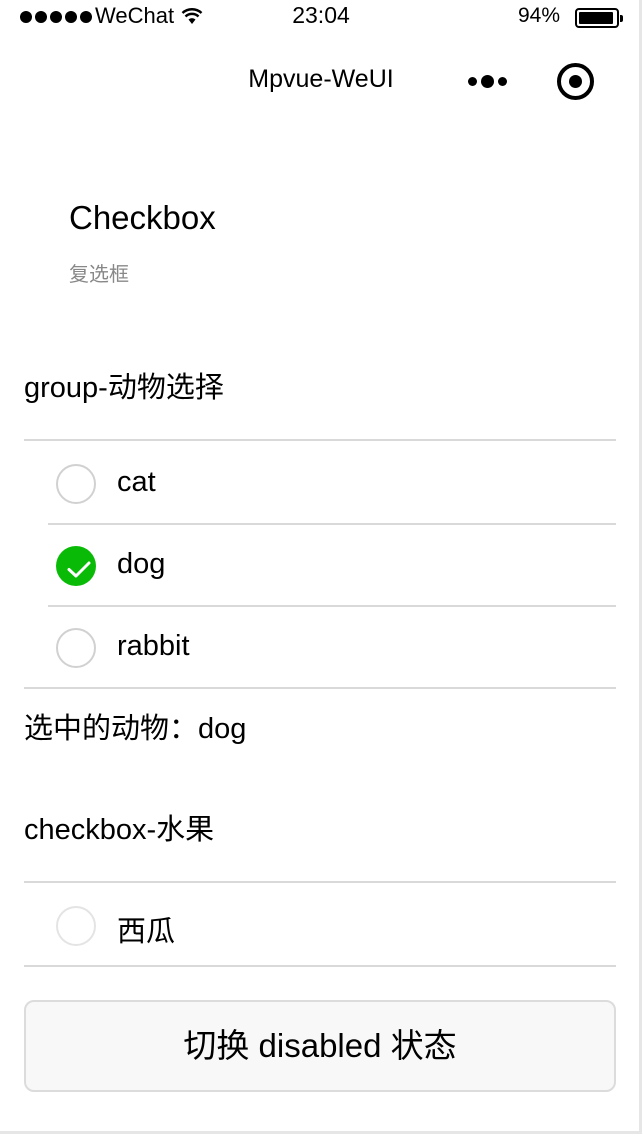 This screenshot has width=642, height=1134. I want to click on checkbox-row-rabbit: rabbit, so click(332, 647).